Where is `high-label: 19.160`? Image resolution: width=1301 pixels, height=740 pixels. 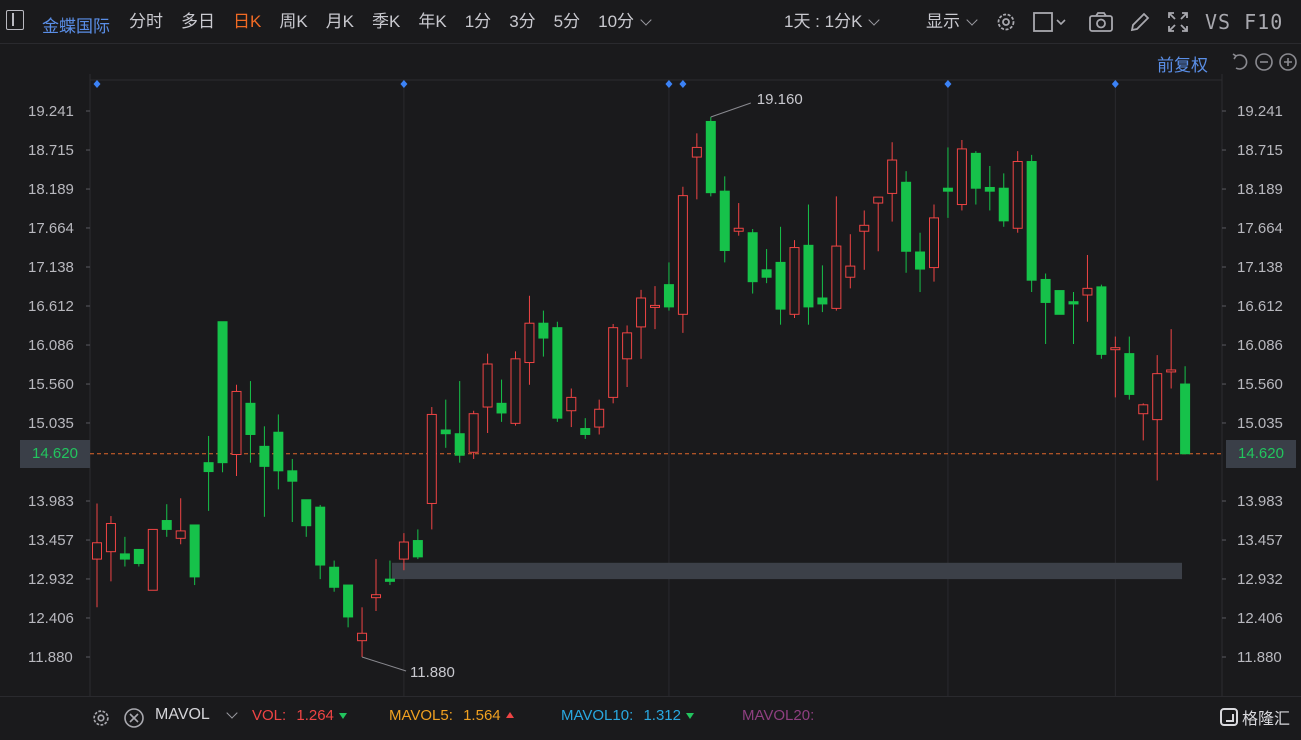 high-label: 19.160 is located at coordinates (780, 99).